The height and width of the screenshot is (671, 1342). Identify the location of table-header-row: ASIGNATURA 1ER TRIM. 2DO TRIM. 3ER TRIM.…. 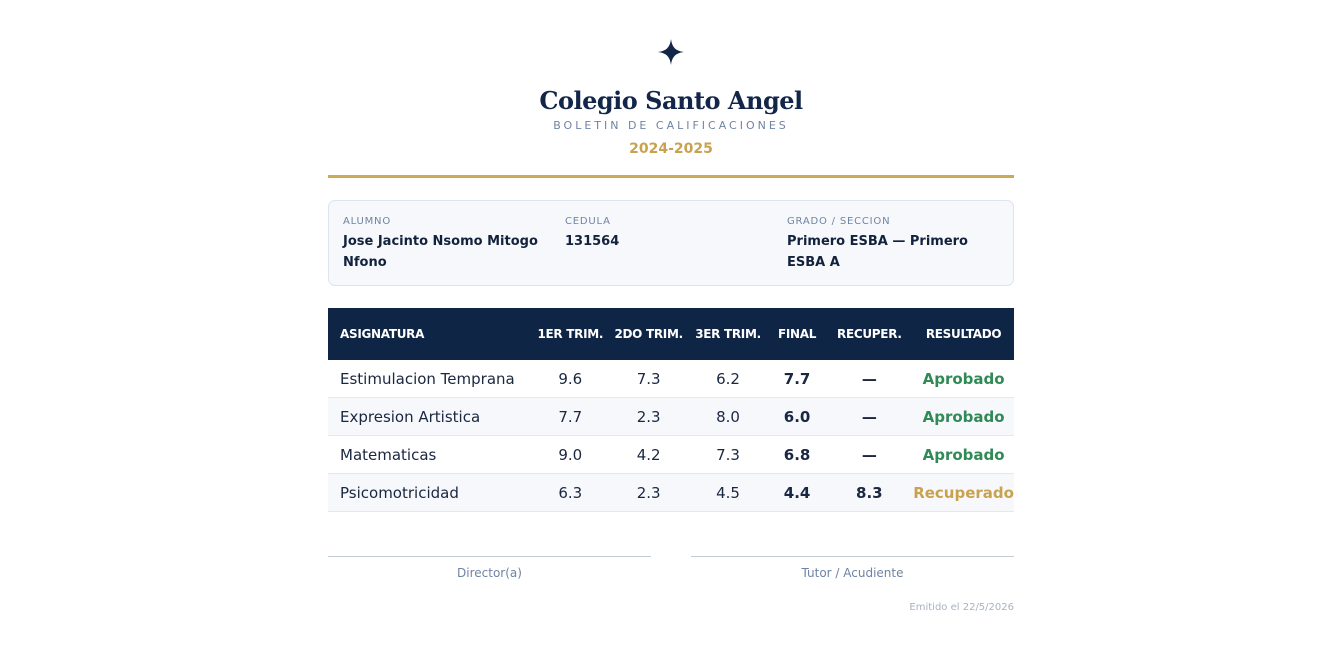
(671, 334).